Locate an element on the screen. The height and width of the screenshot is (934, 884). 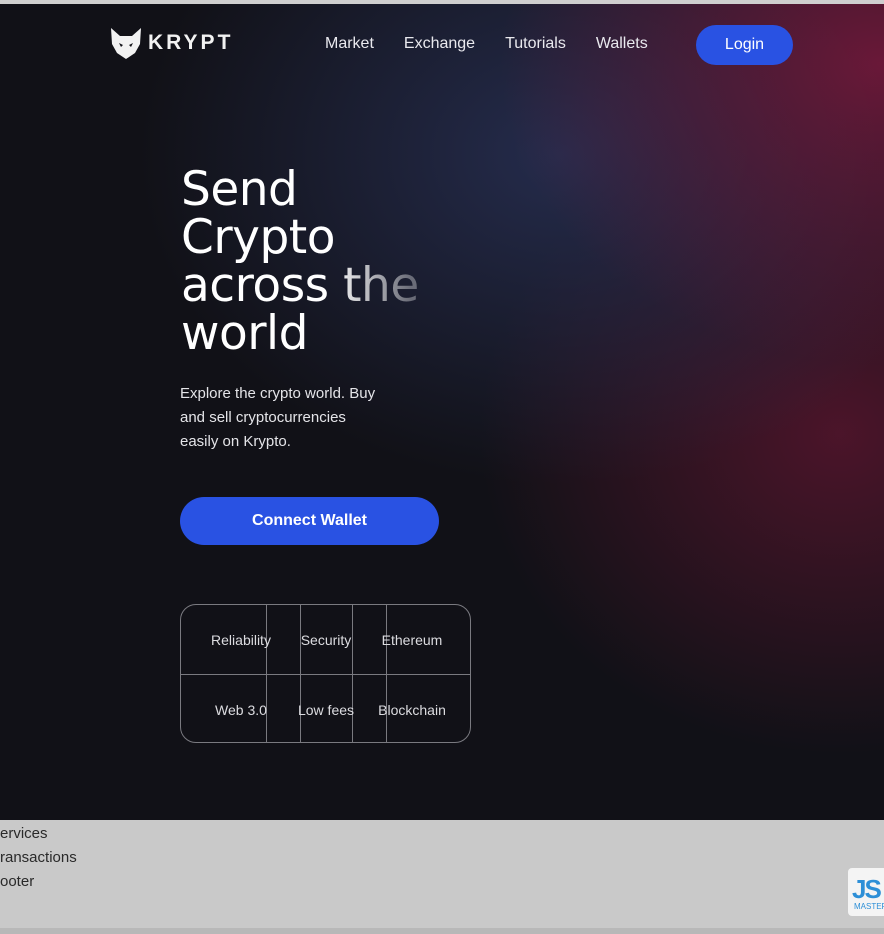
grid-divider is located at coordinates (326, 674).